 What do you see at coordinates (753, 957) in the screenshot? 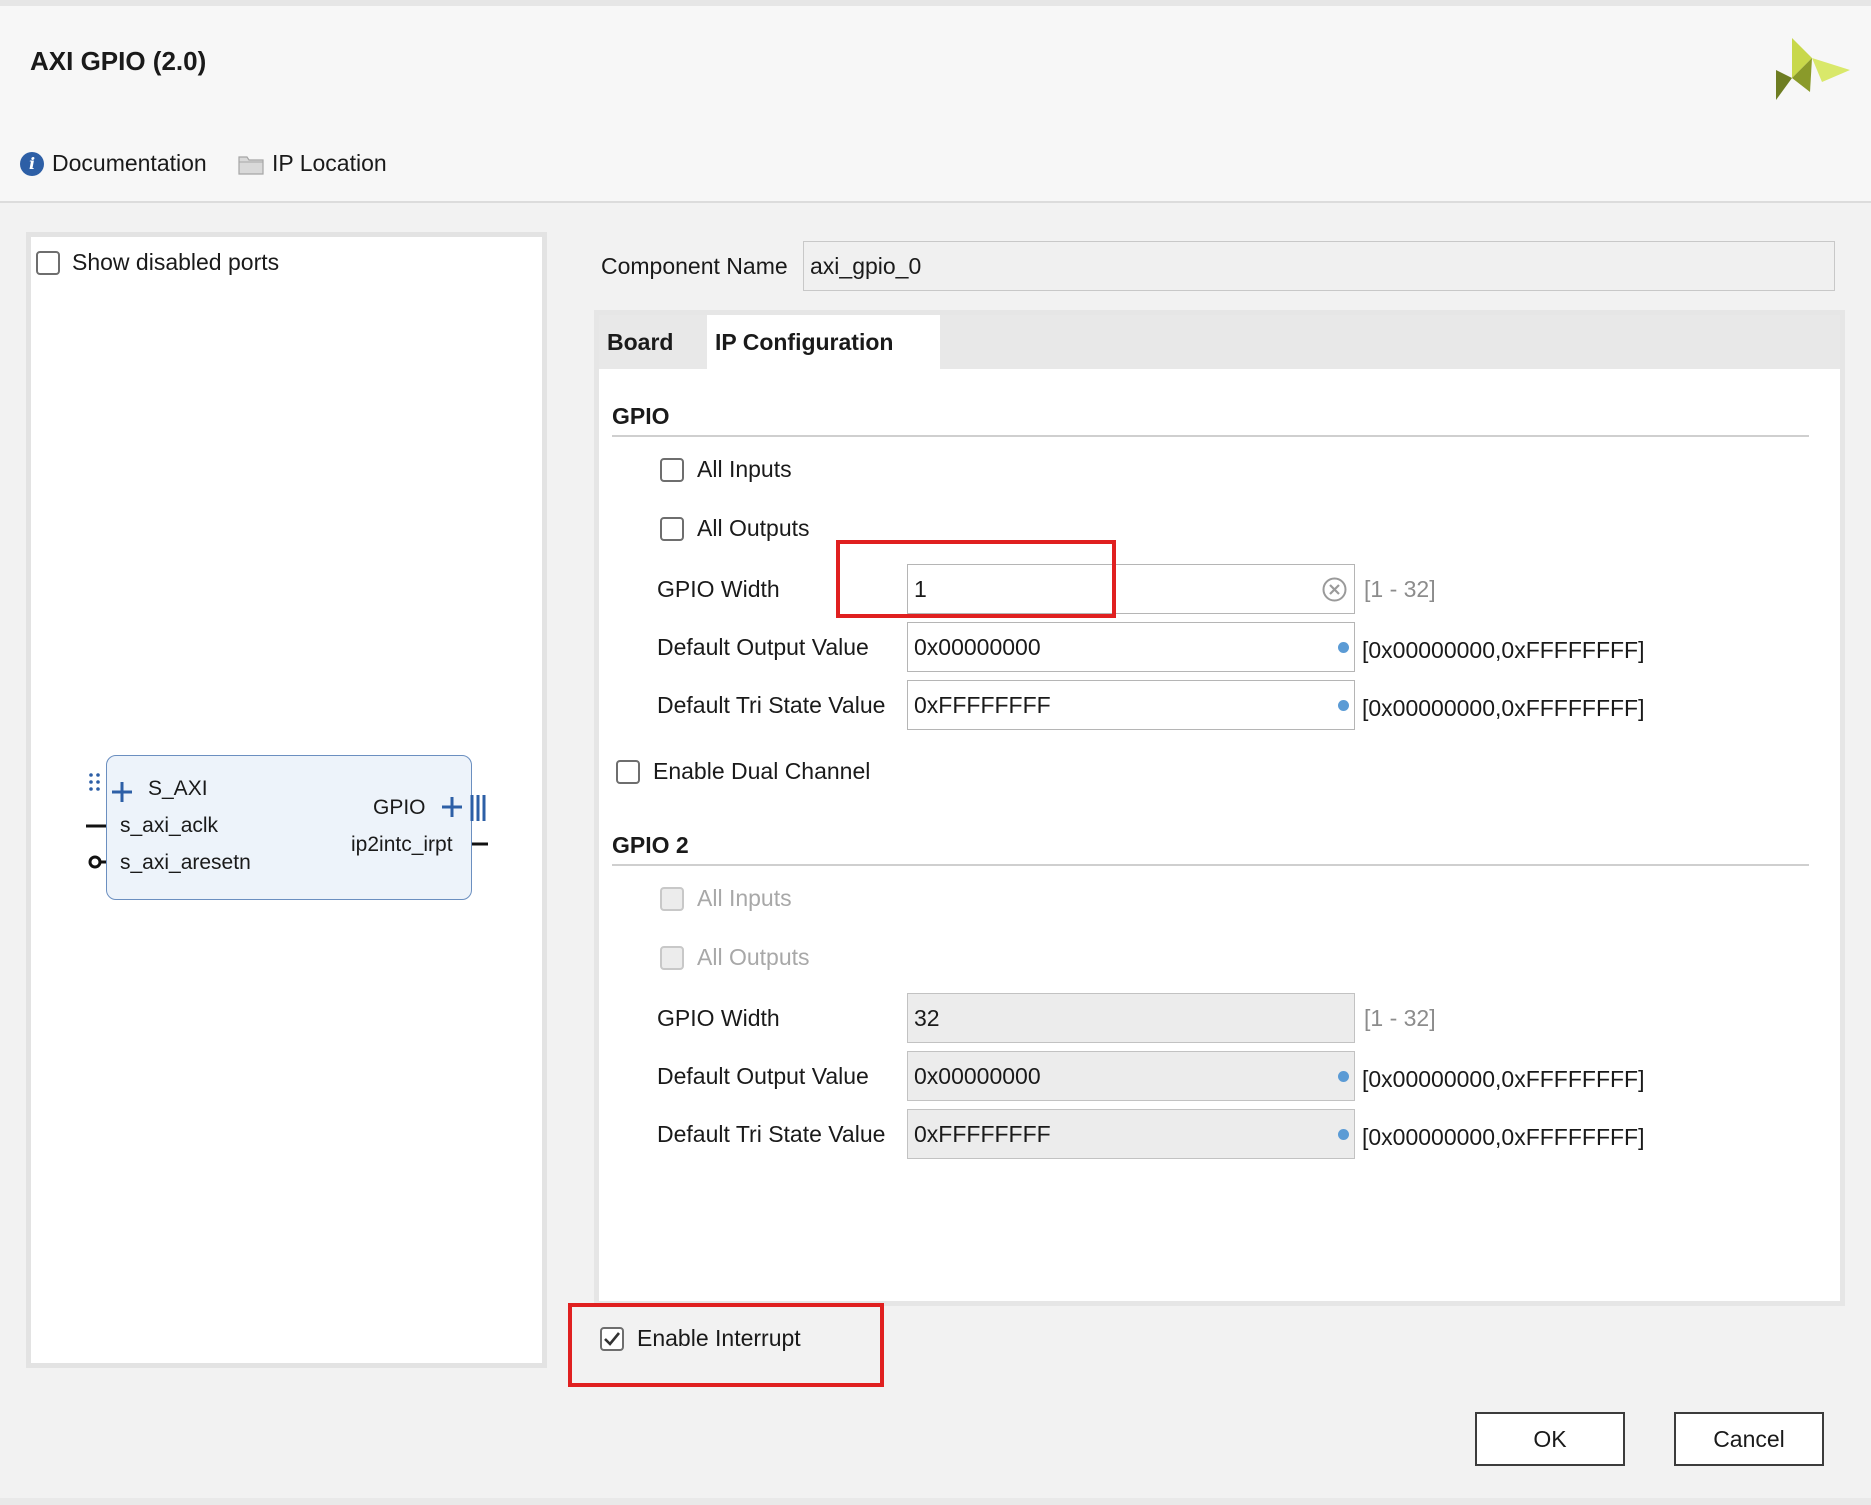
I see `gpio2-all-outputs-label: All Outputs` at bounding box center [753, 957].